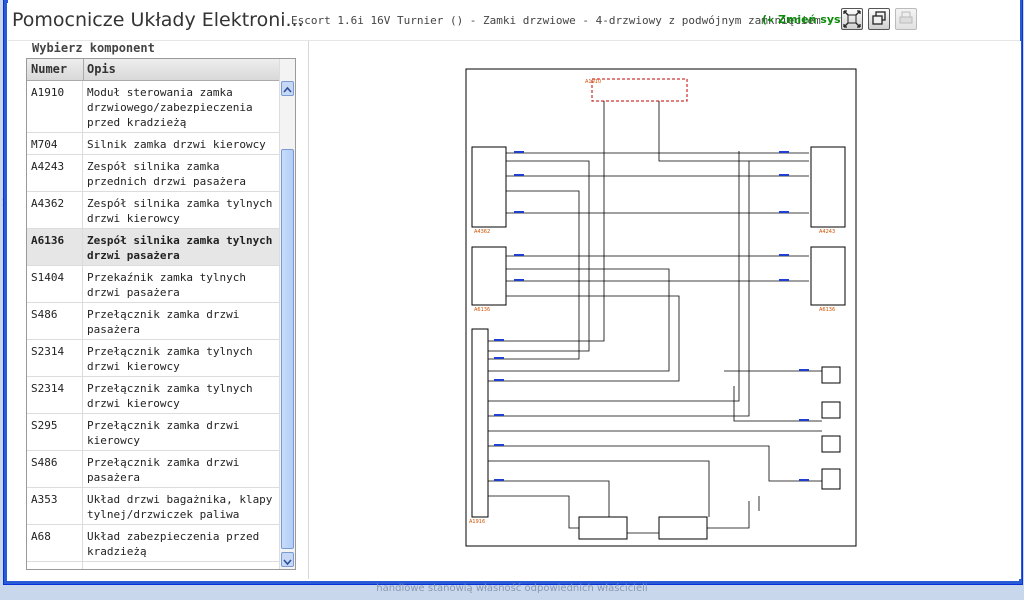 The image size is (1024, 600). I want to click on scroll-down-button, so click(287, 559).